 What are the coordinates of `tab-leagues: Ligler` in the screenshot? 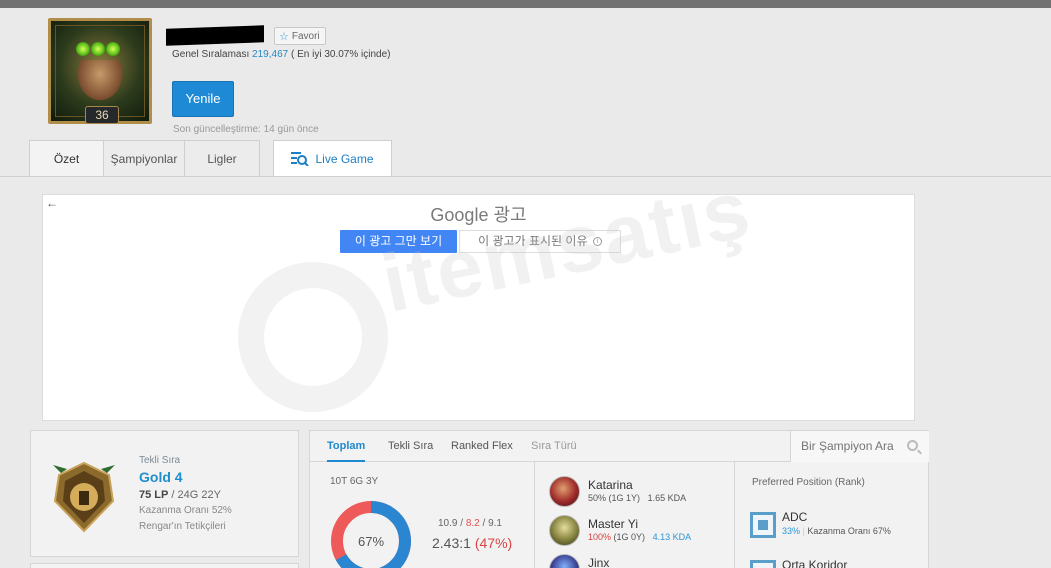 It's located at (222, 158).